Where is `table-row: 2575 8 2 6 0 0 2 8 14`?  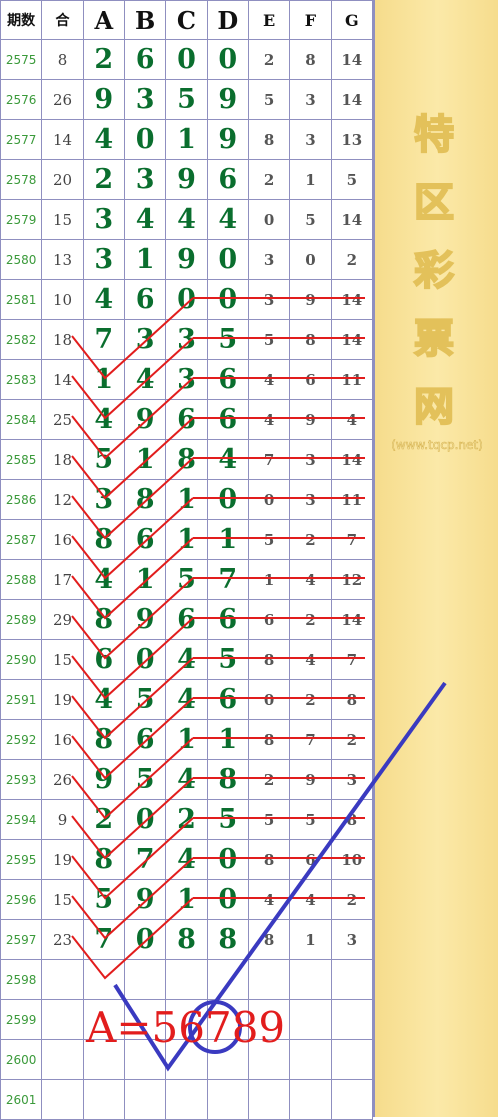
table-row: 2575 8 2 6 0 0 2 8 14 is located at coordinates (187, 59).